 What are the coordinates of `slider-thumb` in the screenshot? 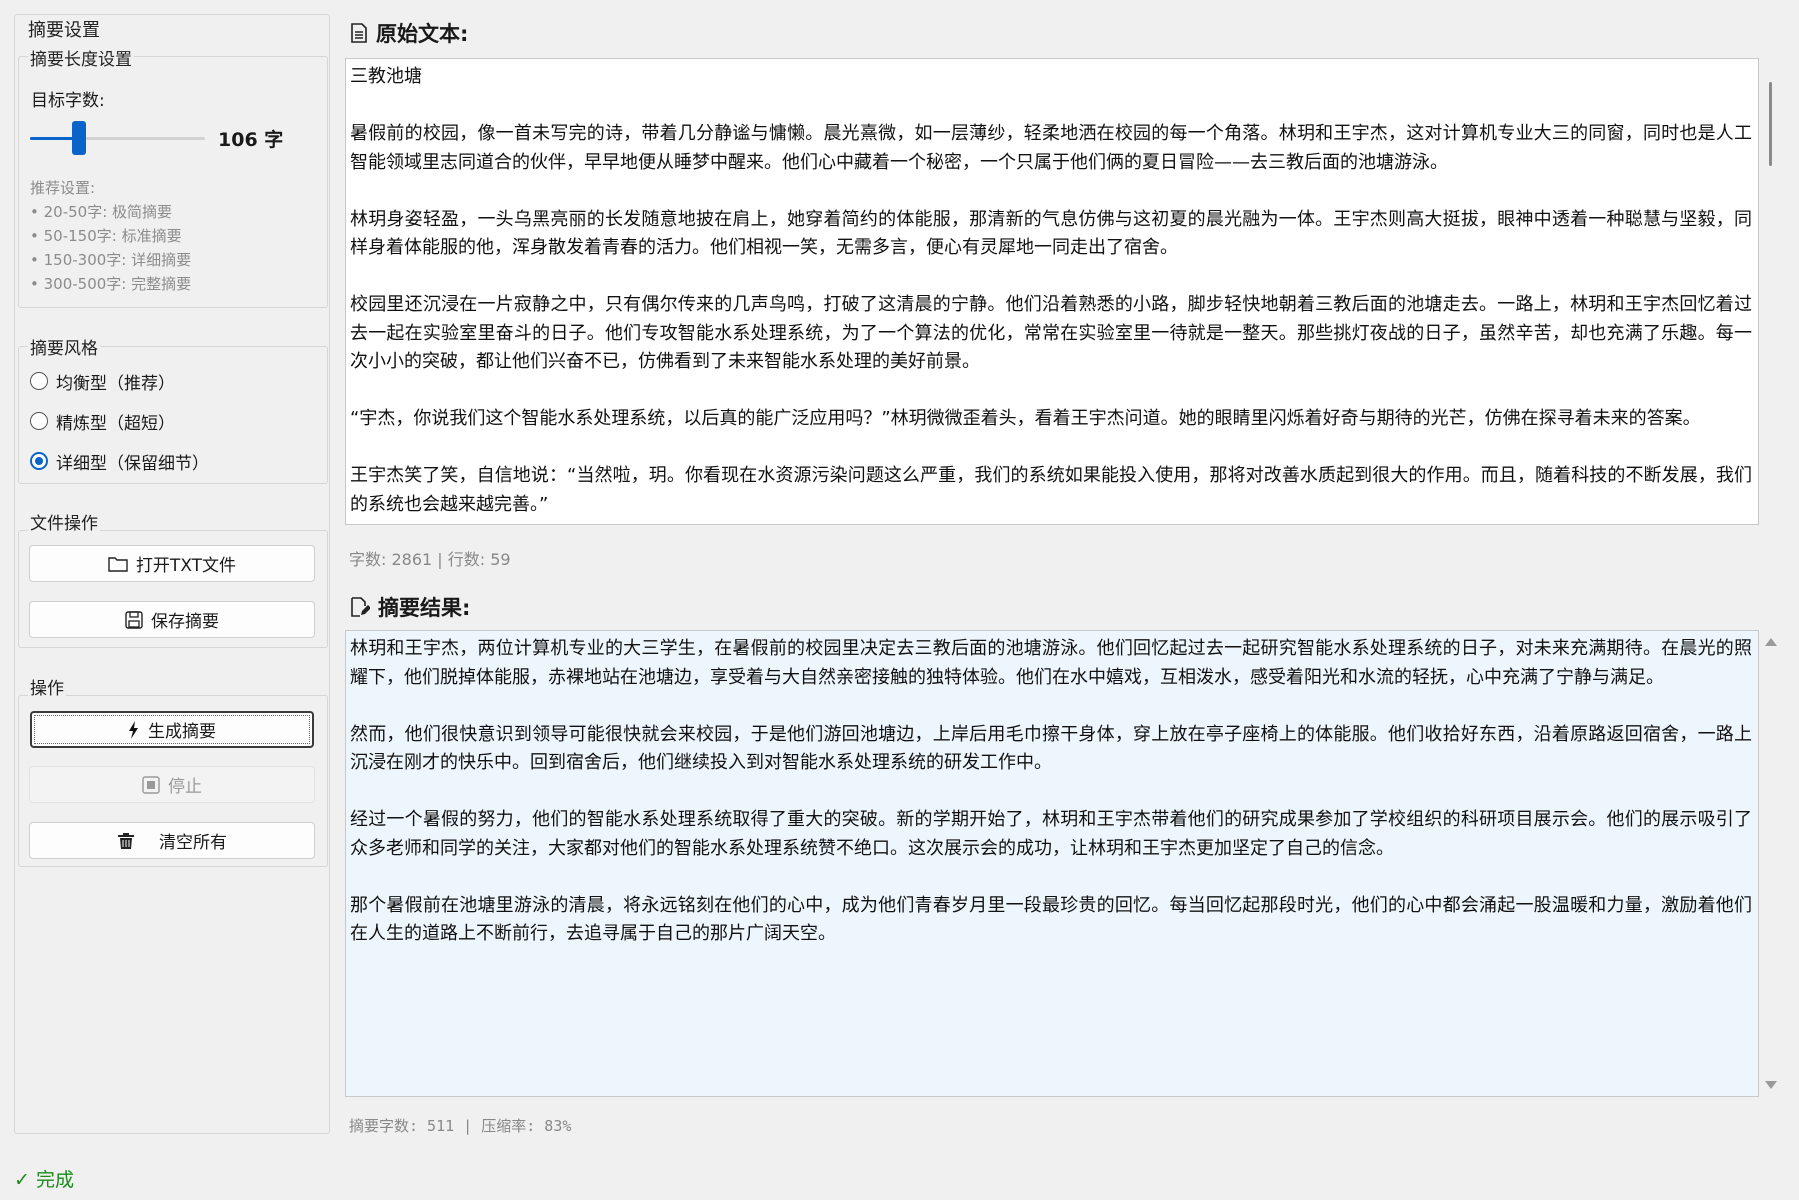 It's located at (78, 138).